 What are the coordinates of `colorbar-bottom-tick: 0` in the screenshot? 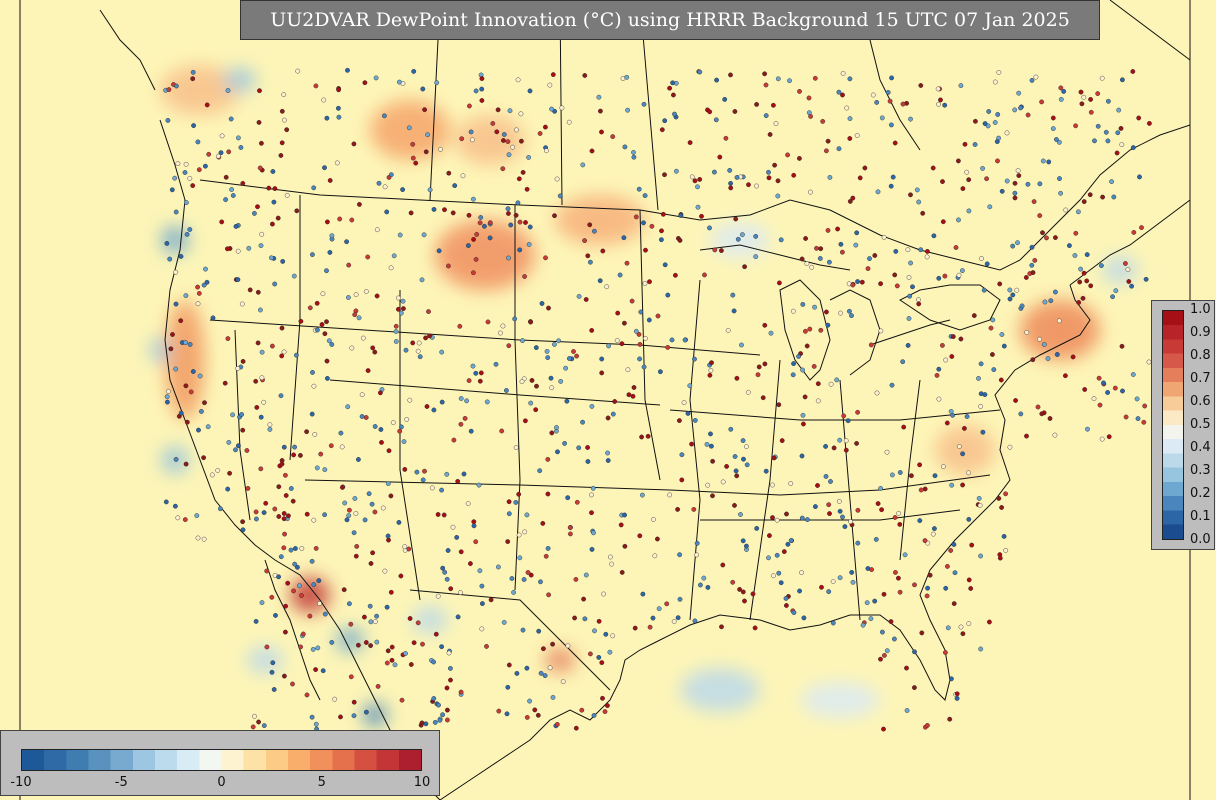 It's located at (221, 782).